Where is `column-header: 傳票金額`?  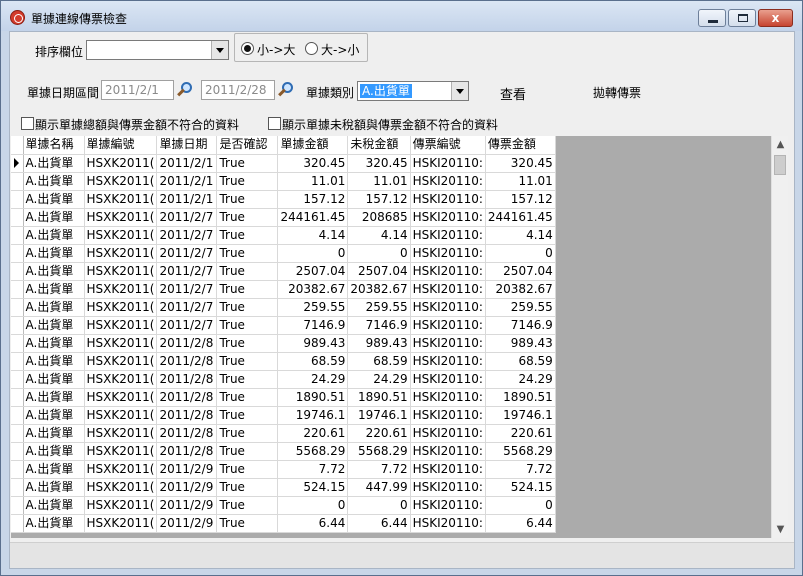
column-header: 傳票金額 is located at coordinates (520, 145).